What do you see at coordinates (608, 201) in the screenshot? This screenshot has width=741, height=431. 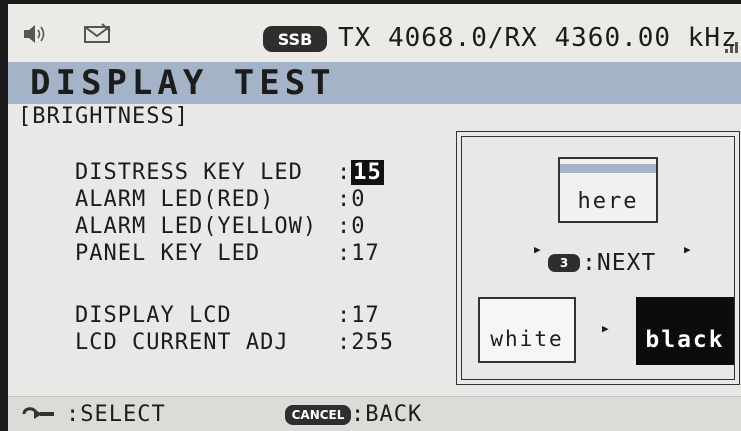 I see `here-label: here` at bounding box center [608, 201].